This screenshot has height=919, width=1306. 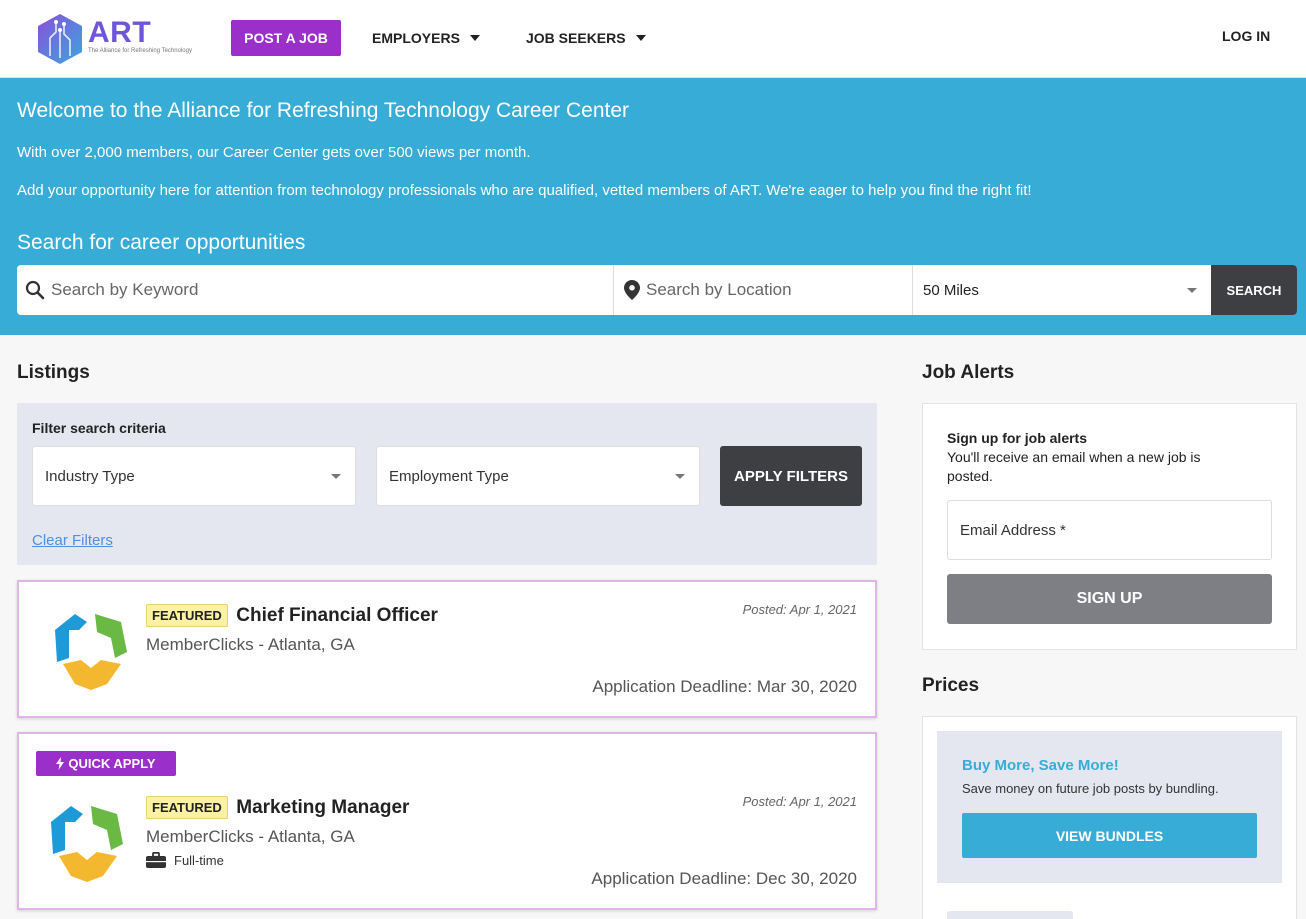 I want to click on keyword-search-group, so click(x=315, y=290).